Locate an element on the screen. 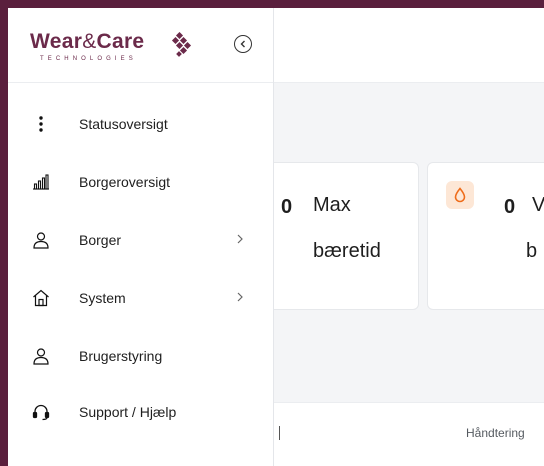  sidebar-item-support: Support / Hjælp is located at coordinates (140, 412).